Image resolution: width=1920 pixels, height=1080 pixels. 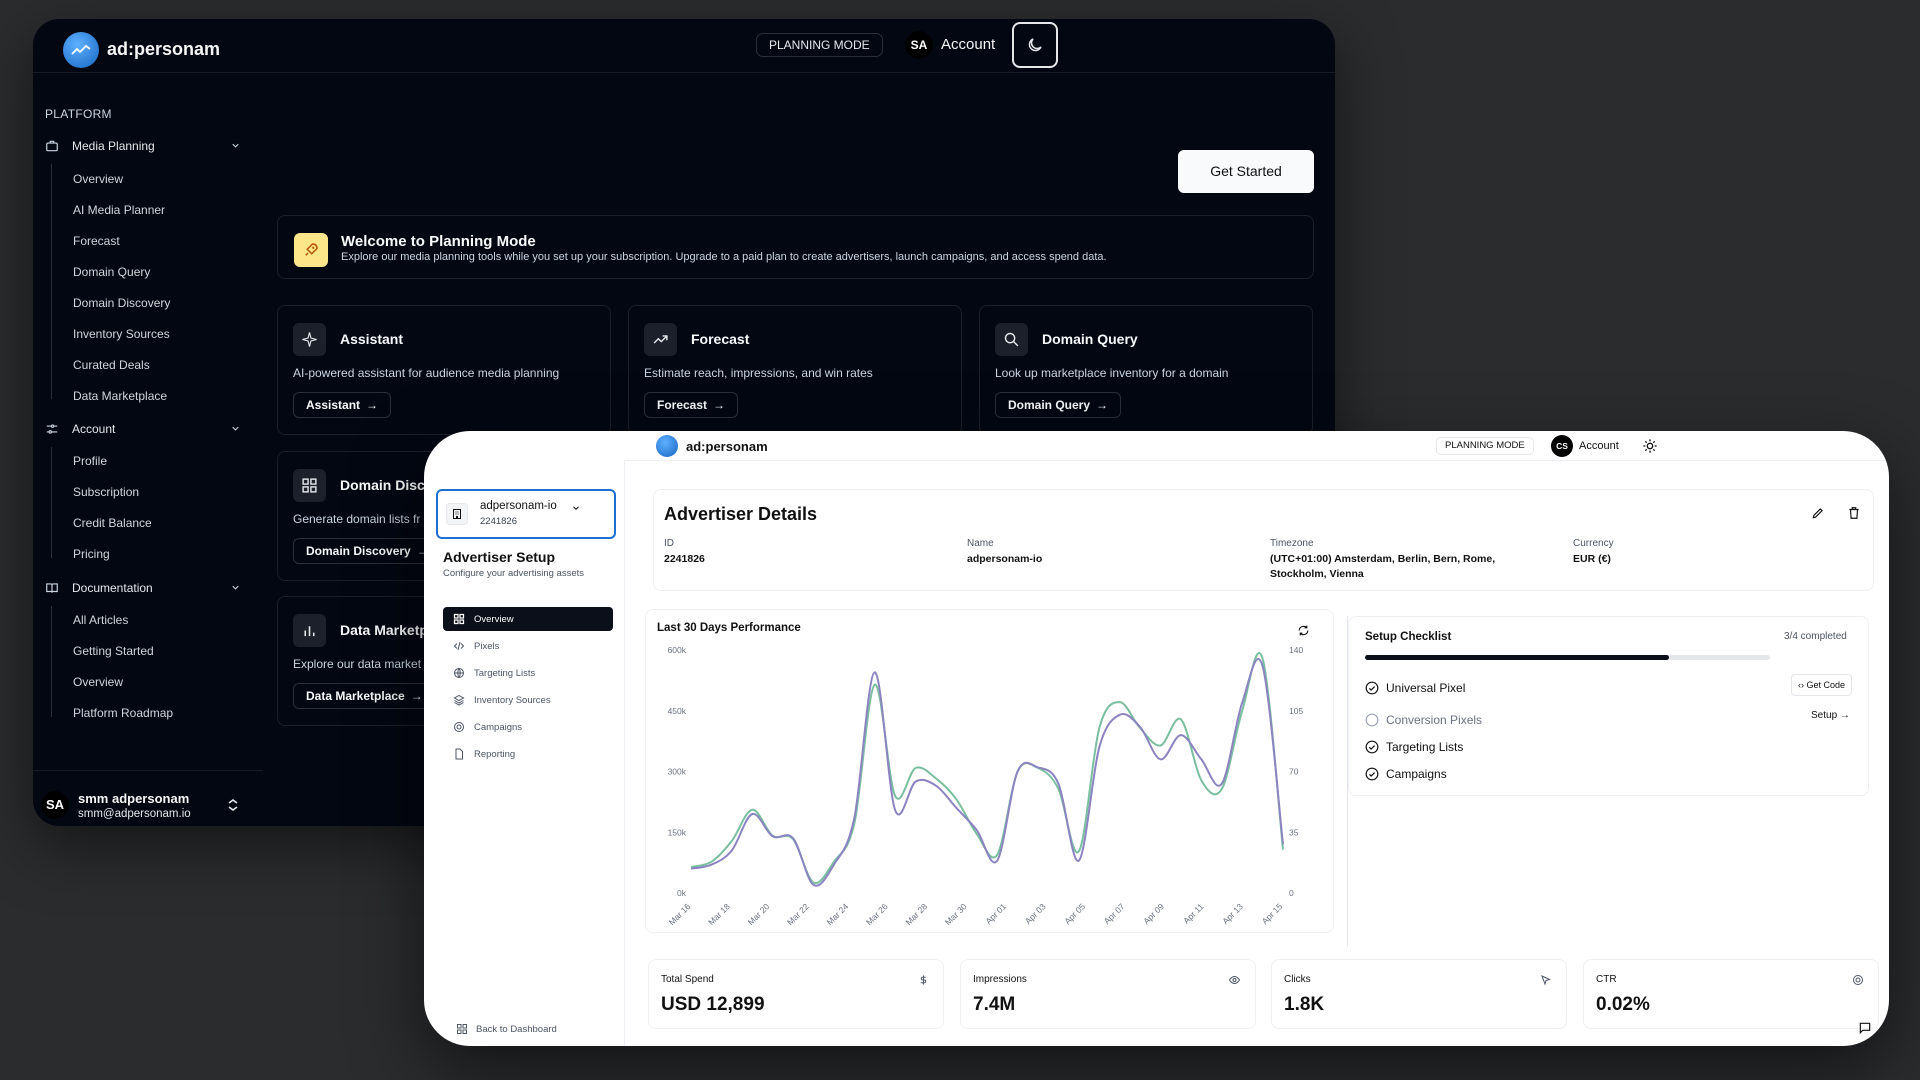 What do you see at coordinates (1605, 688) in the screenshot?
I see `checklist-item-universal-pixel: Universal Pixel` at bounding box center [1605, 688].